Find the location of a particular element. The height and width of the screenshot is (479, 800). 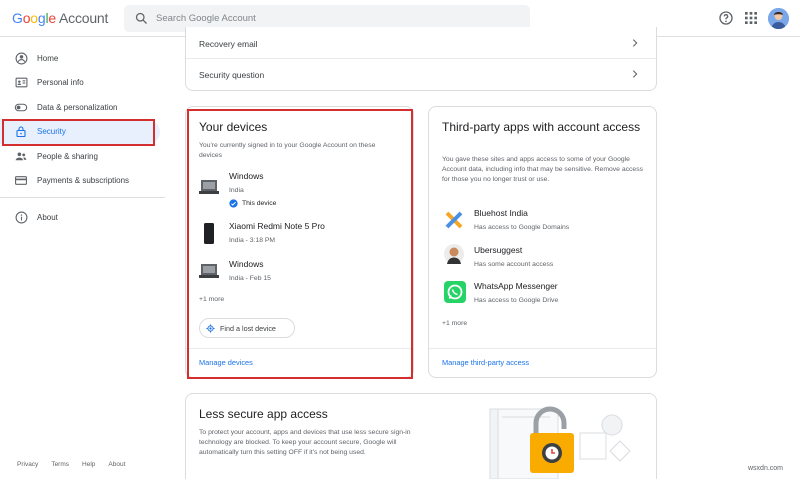

sidebar-about-section: About is located at coordinates (80, 217).